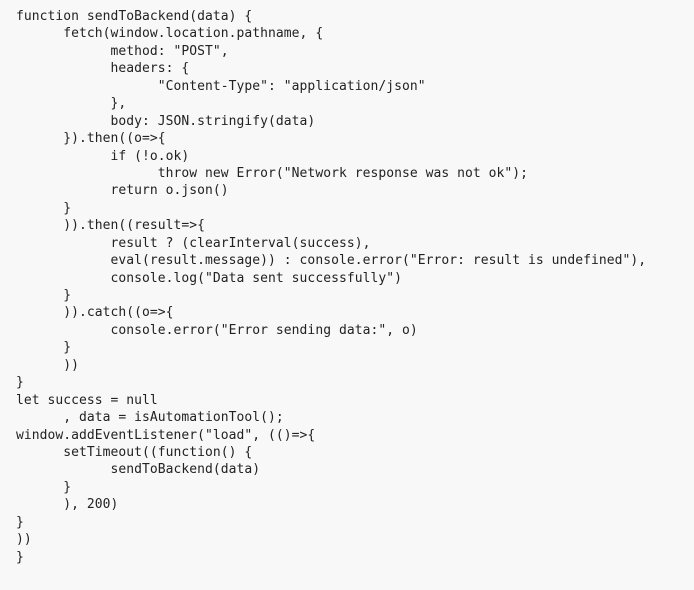 The image size is (694, 590). I want to click on code-line: ), 200), so click(67, 505).